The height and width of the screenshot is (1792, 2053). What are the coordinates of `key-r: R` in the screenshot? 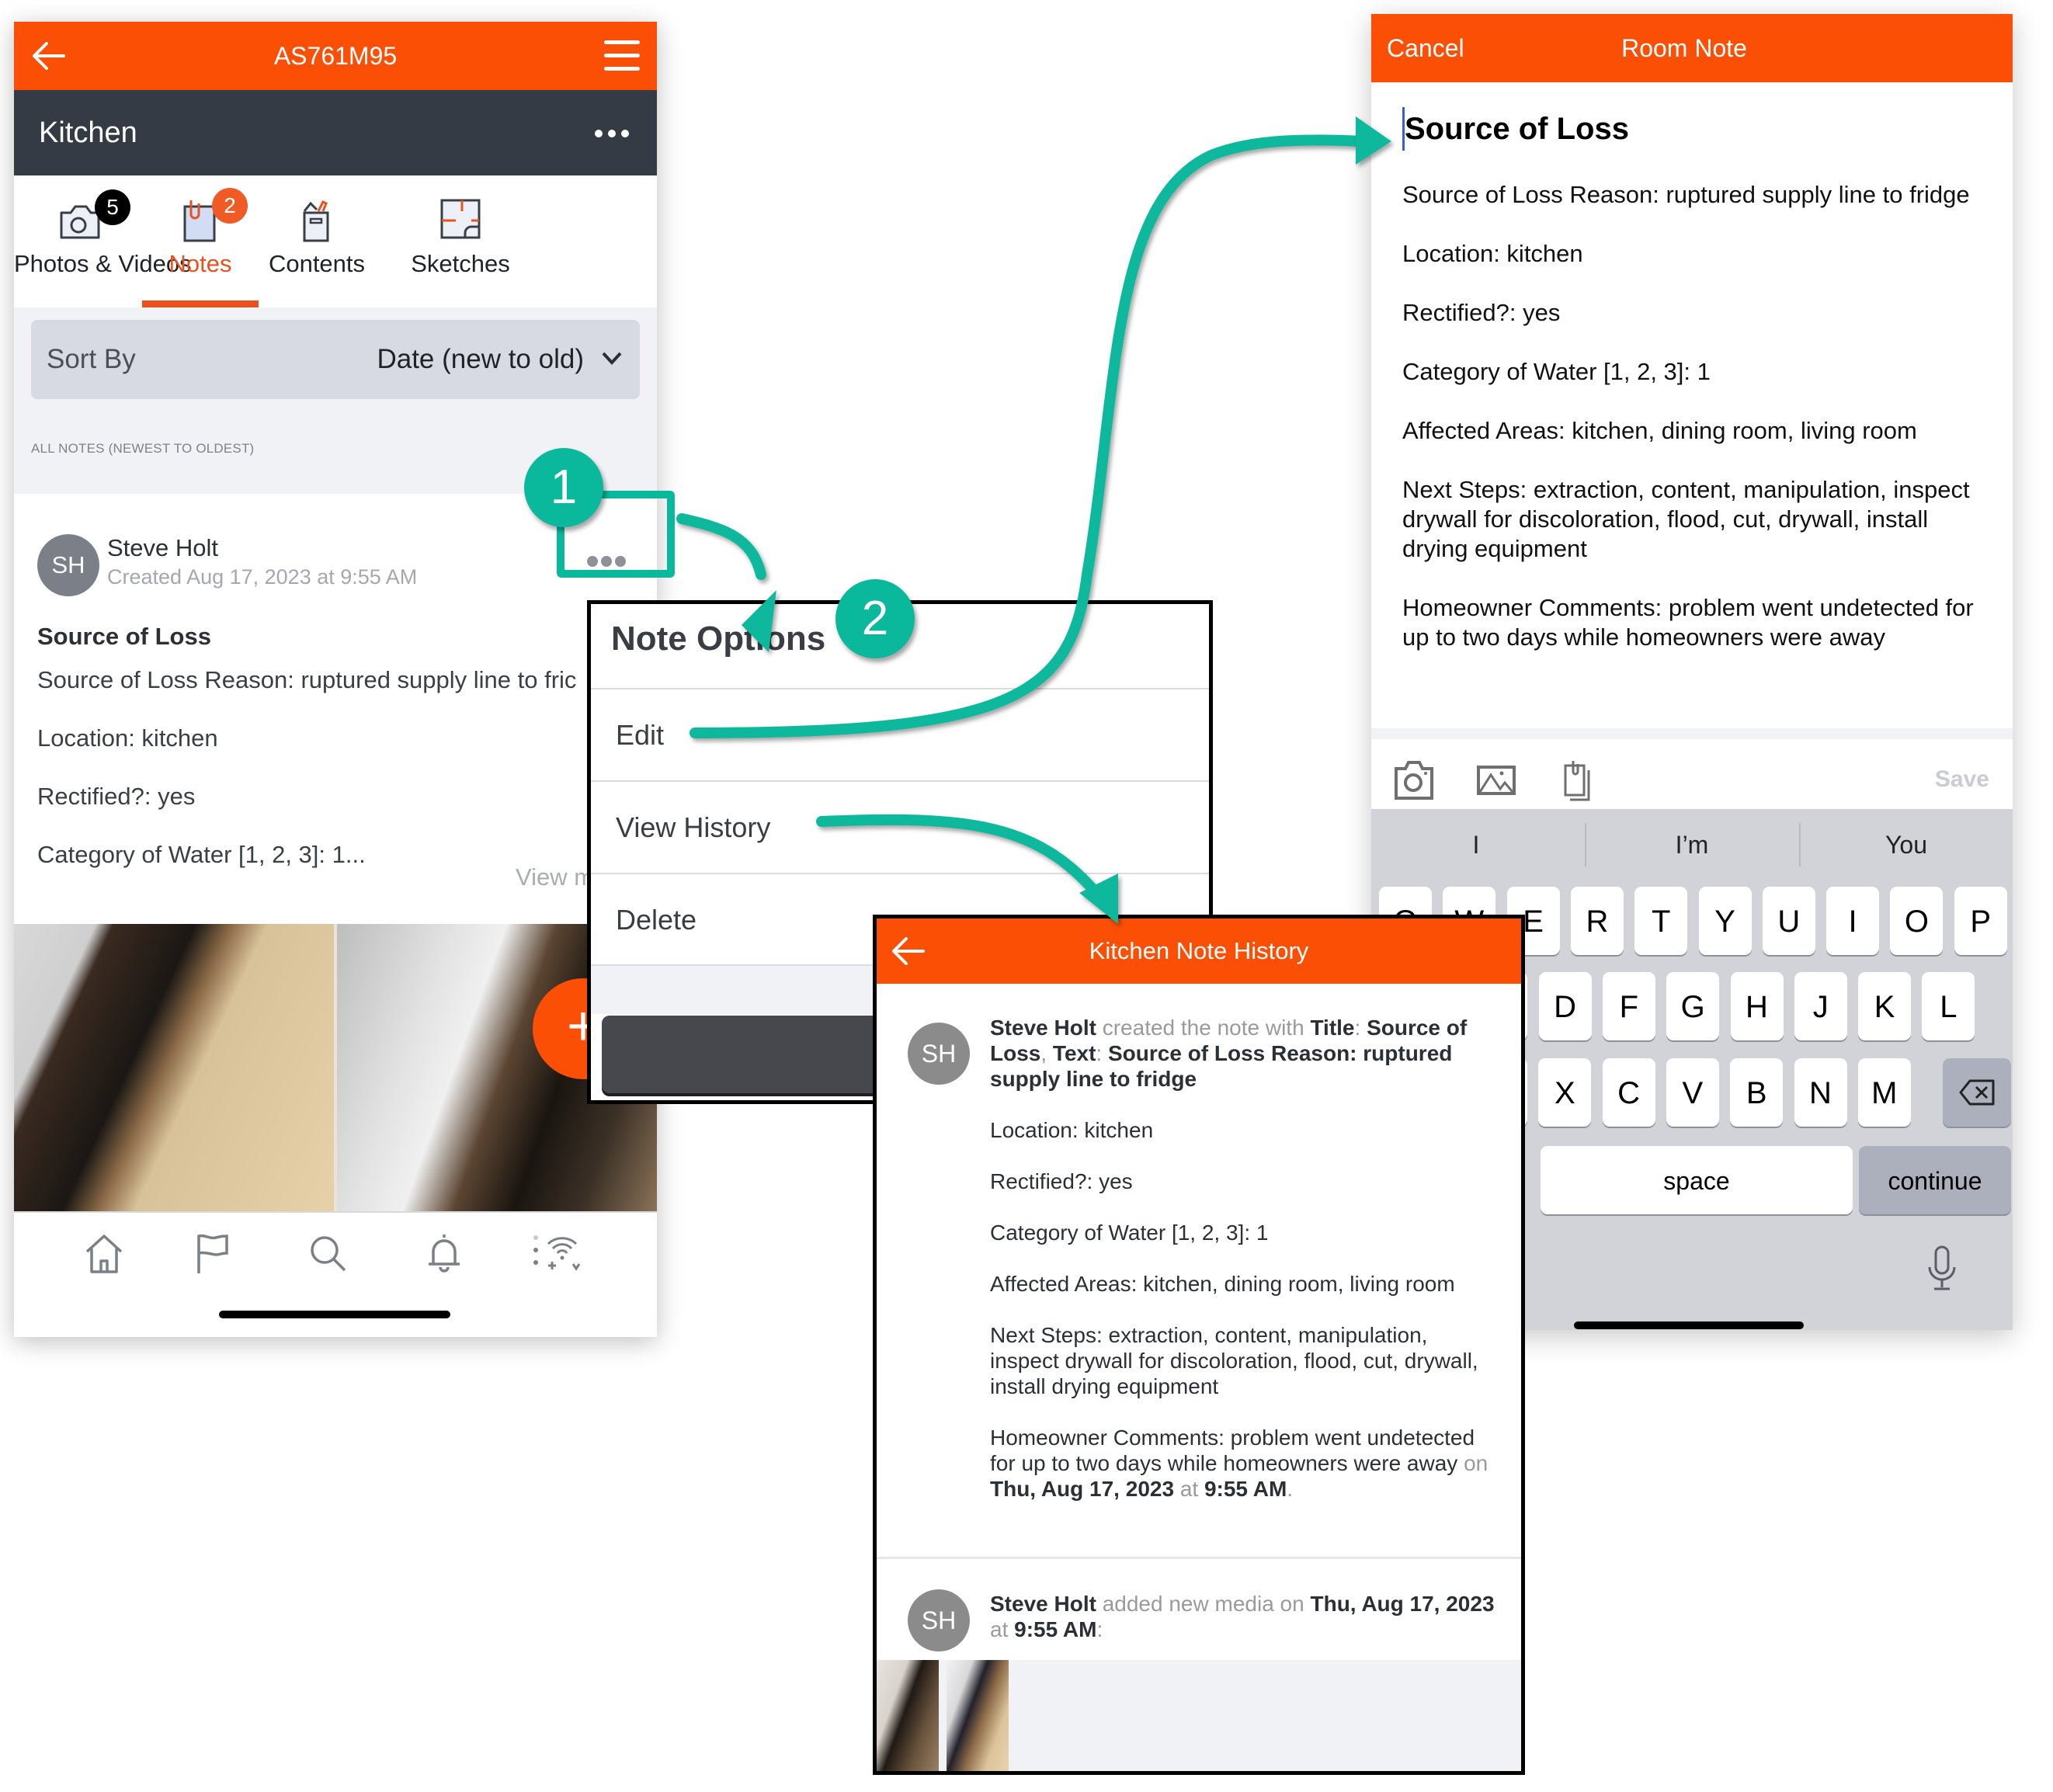 It's located at (1597, 921).